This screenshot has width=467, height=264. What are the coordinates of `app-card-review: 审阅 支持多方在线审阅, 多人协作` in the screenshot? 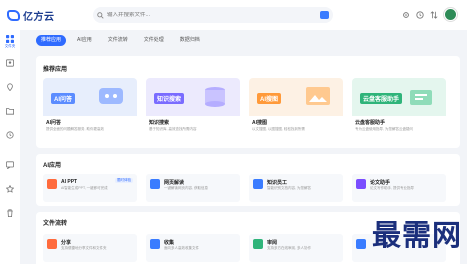 It's located at (296, 248).